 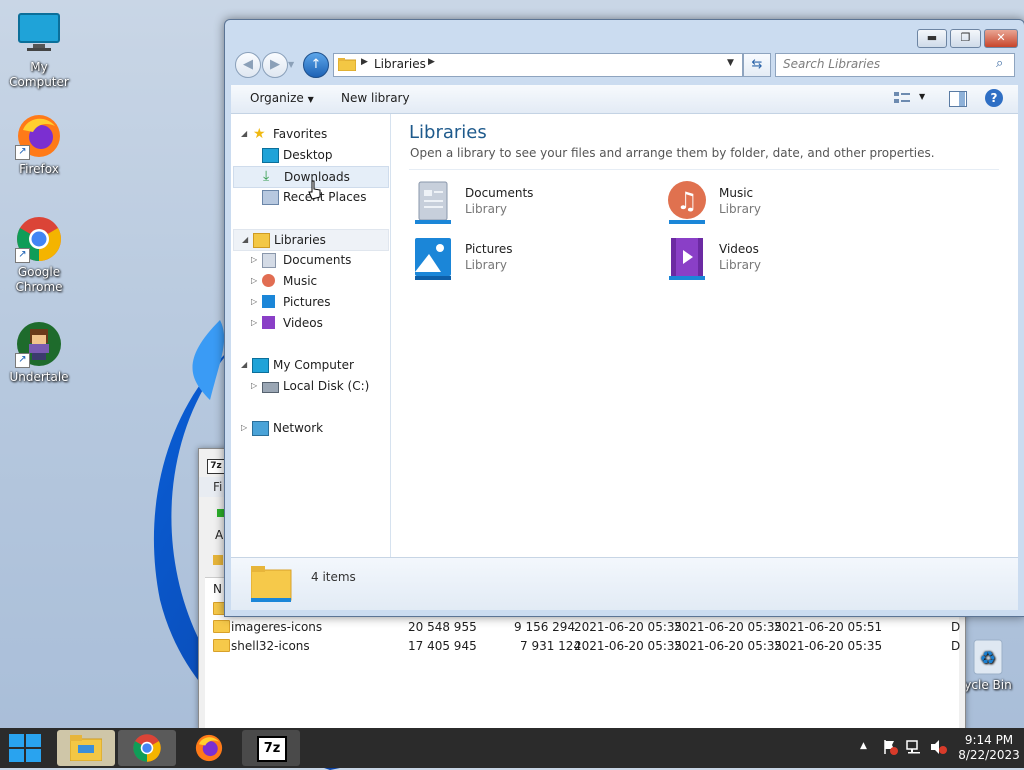 I want to click on chrome-icon: ↗, so click(x=39, y=239).